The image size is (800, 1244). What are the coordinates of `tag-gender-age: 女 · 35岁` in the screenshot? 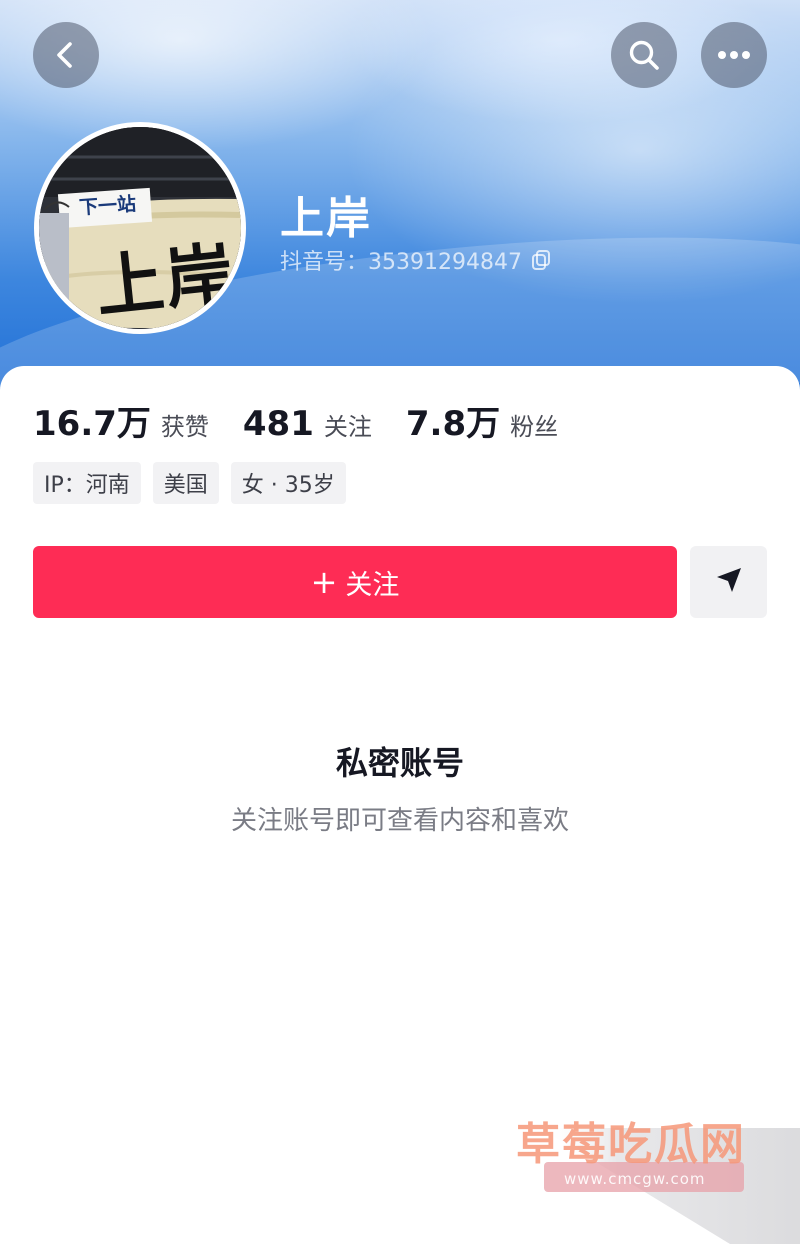 It's located at (288, 483).